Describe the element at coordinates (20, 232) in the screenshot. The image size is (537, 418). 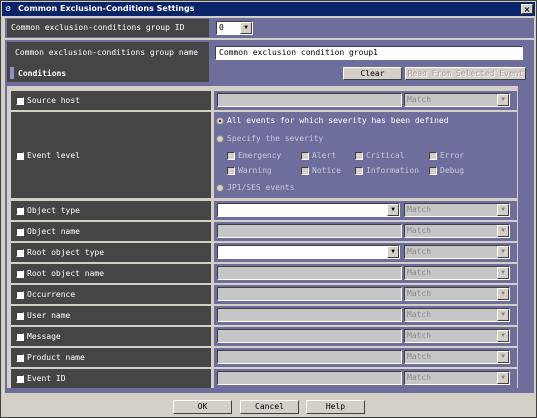
I see `object-name-checkbox` at that location.